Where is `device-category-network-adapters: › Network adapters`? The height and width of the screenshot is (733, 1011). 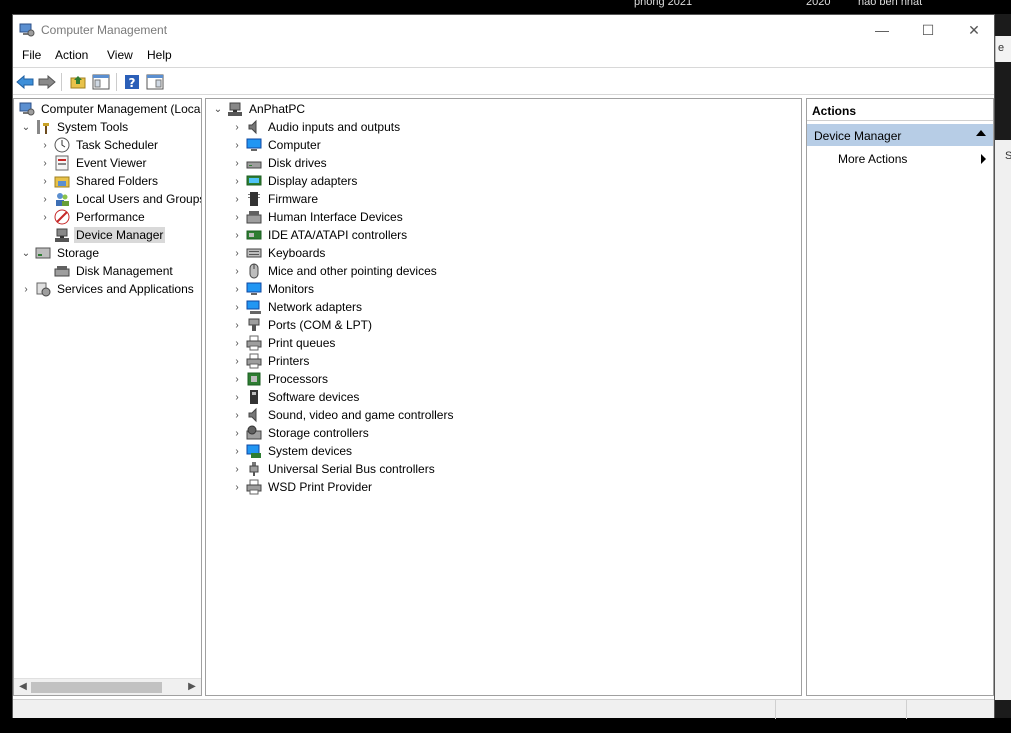 device-category-network-adapters: › Network adapters is located at coordinates (297, 307).